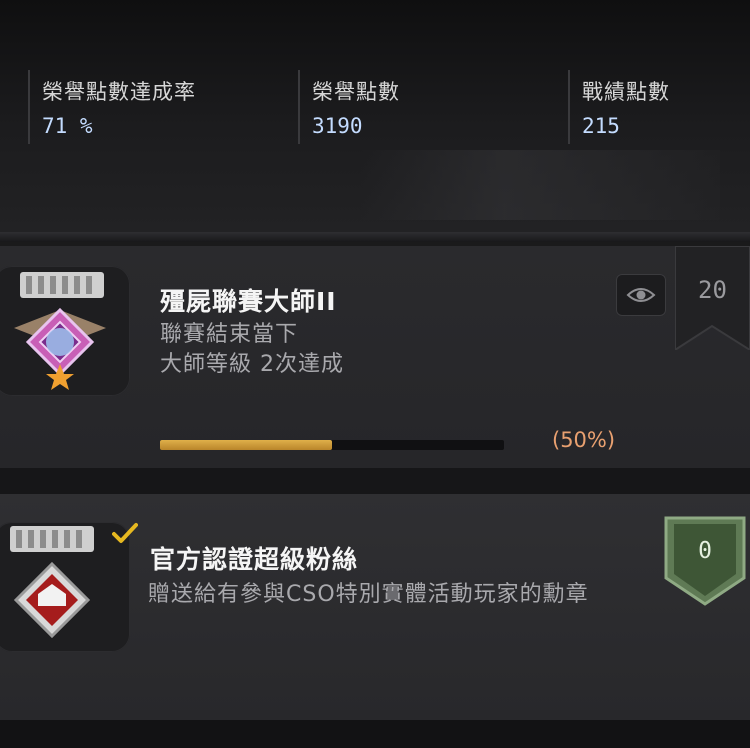  I want to click on view-button, so click(641, 295).